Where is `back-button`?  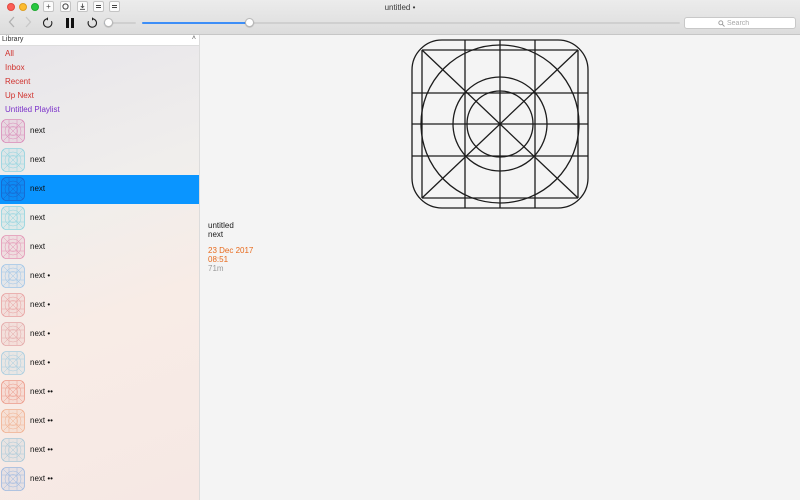
back-button is located at coordinates (12, 23).